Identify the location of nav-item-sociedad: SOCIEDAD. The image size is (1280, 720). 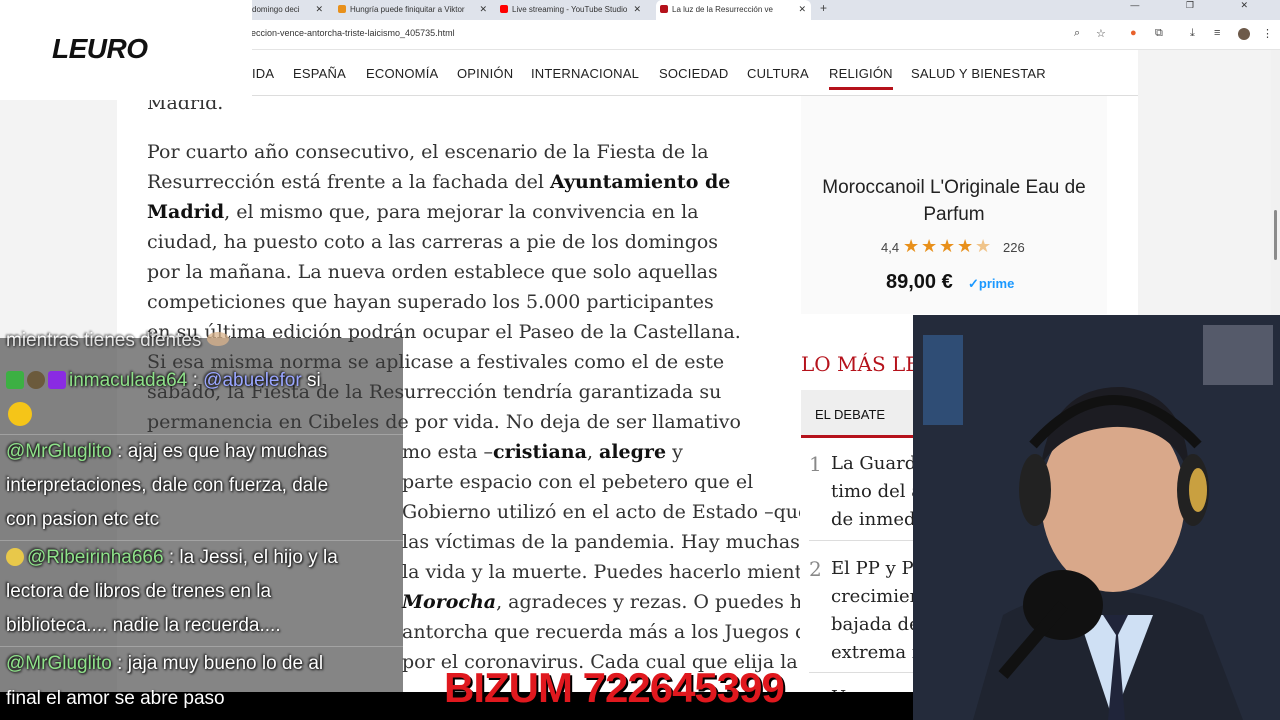
(694, 73).